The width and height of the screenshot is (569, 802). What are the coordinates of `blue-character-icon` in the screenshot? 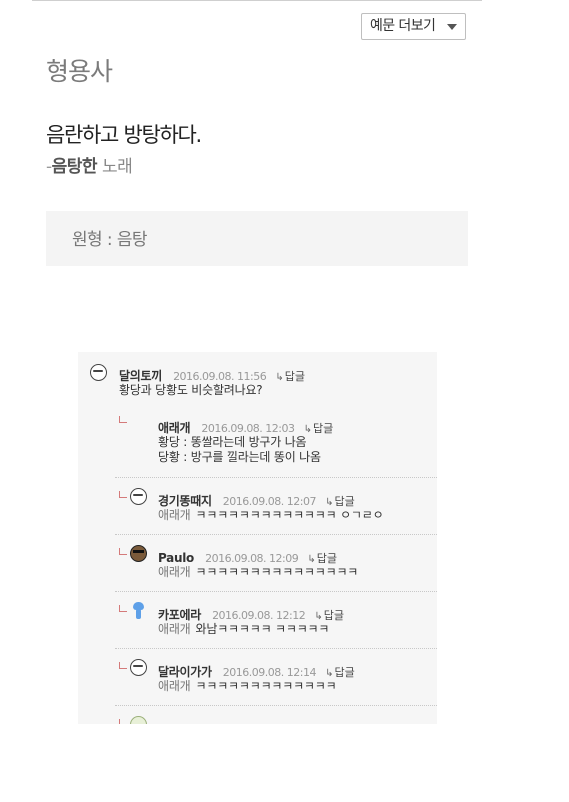 It's located at (138, 610).